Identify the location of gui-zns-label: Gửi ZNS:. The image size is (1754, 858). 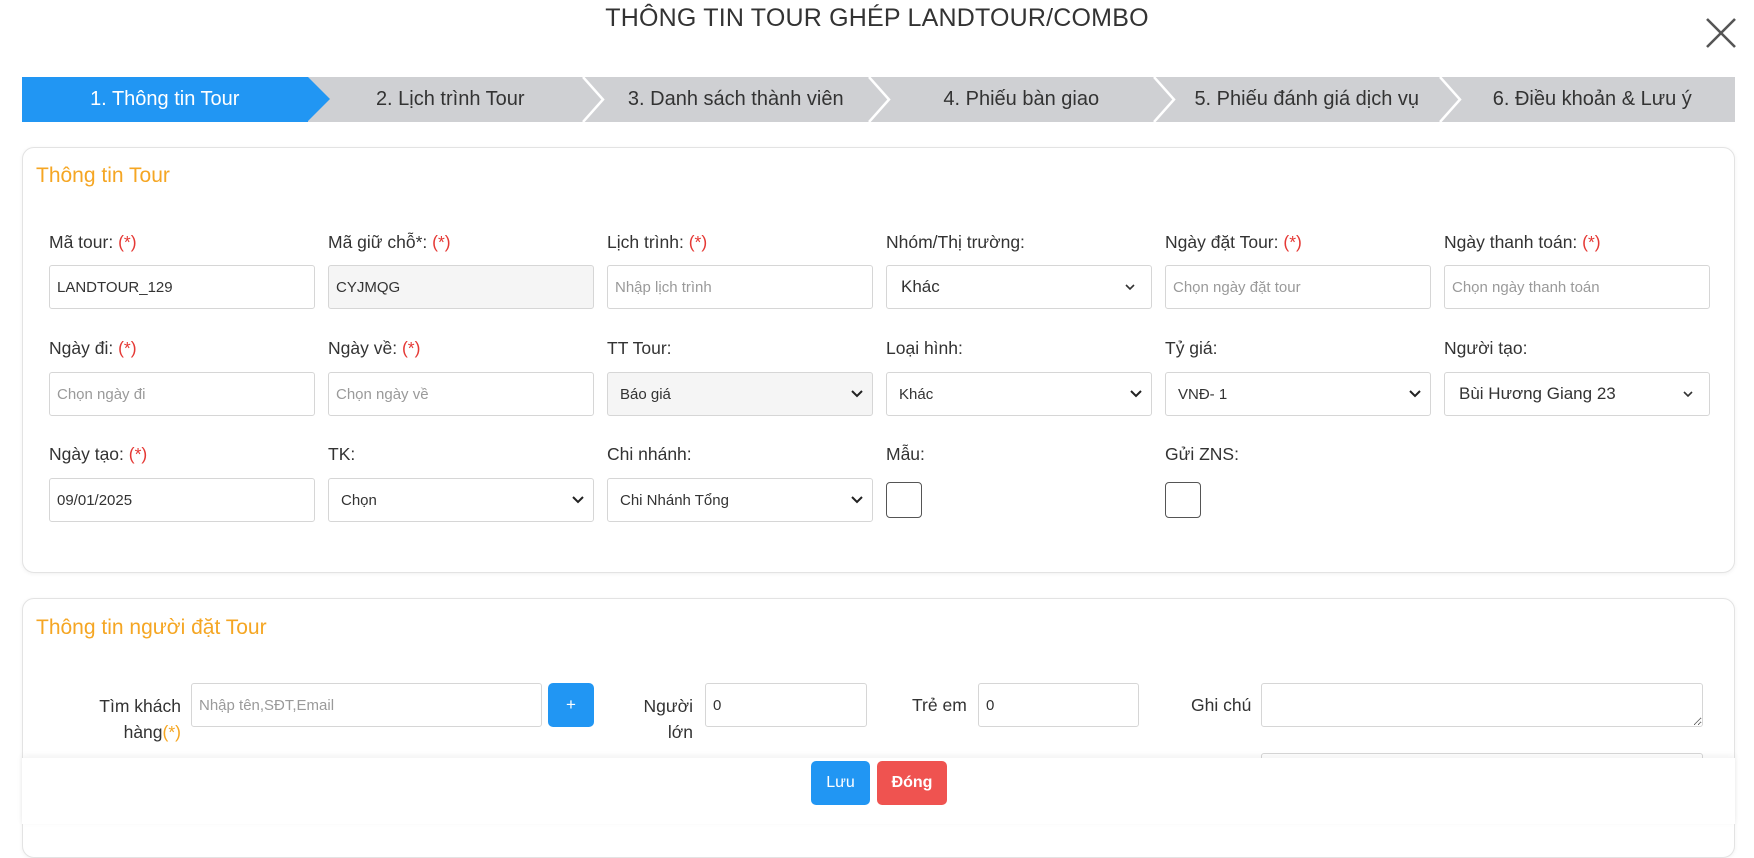
(1202, 454).